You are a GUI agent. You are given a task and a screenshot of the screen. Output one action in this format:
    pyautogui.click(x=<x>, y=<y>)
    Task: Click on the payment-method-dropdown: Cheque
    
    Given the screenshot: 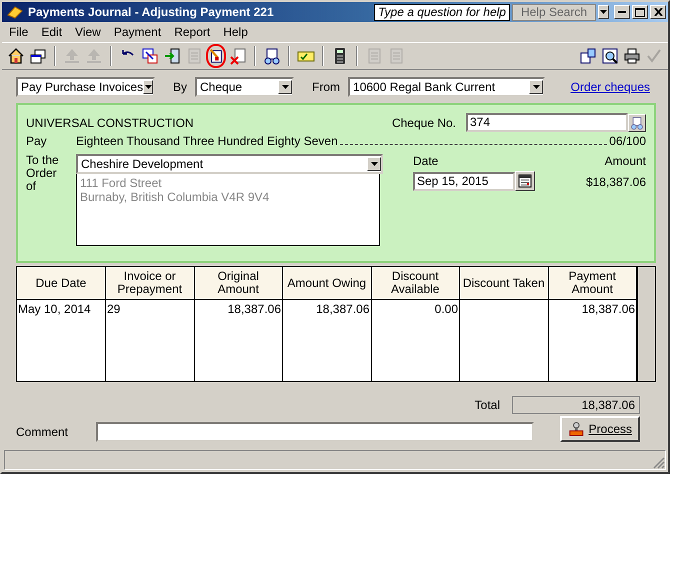 What is the action you would take?
    pyautogui.click(x=244, y=87)
    